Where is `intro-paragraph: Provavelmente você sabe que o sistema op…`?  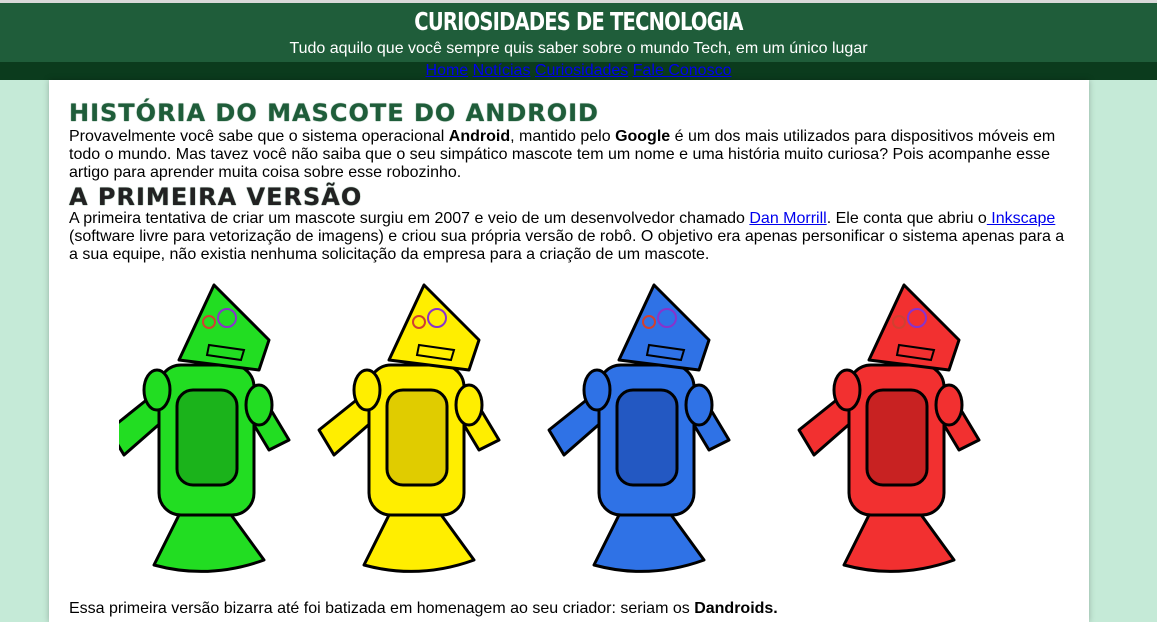
intro-paragraph: Provavelmente você sabe que o sistema op… is located at coordinates (569, 155).